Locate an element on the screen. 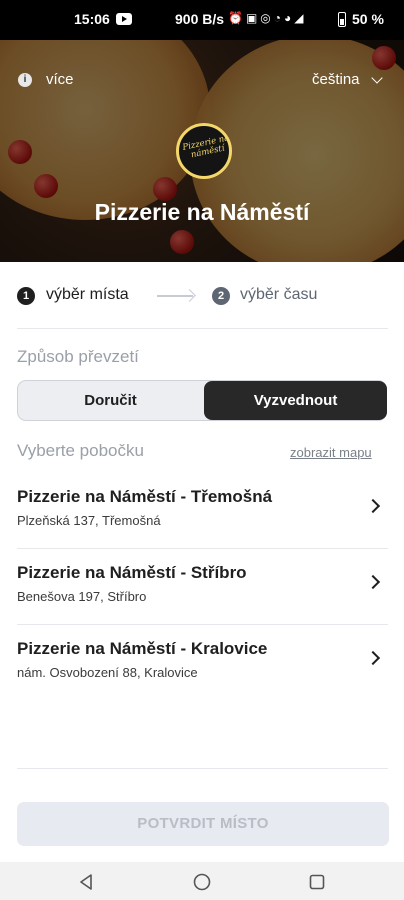 Image resolution: width=404 pixels, height=900 pixels. step-1-label: výběr místa is located at coordinates (87, 294).